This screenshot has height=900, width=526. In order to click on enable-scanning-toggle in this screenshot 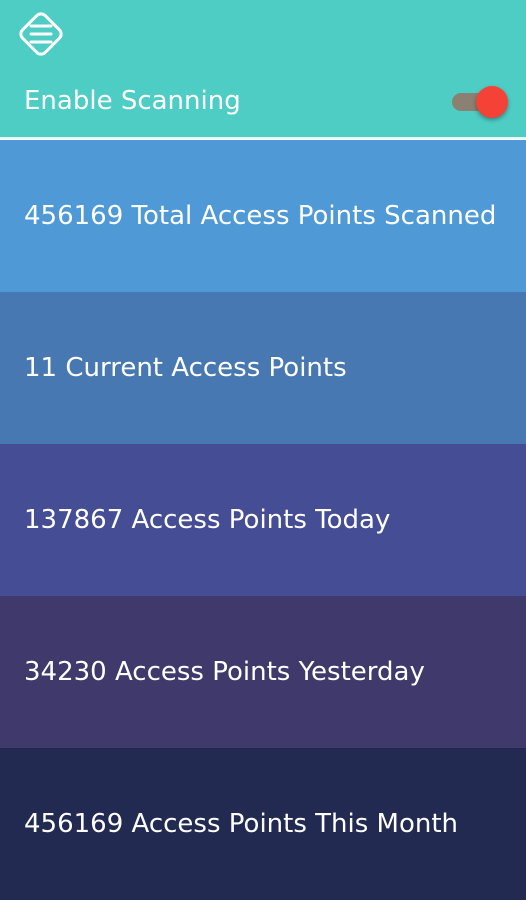, I will do `click(480, 102)`.